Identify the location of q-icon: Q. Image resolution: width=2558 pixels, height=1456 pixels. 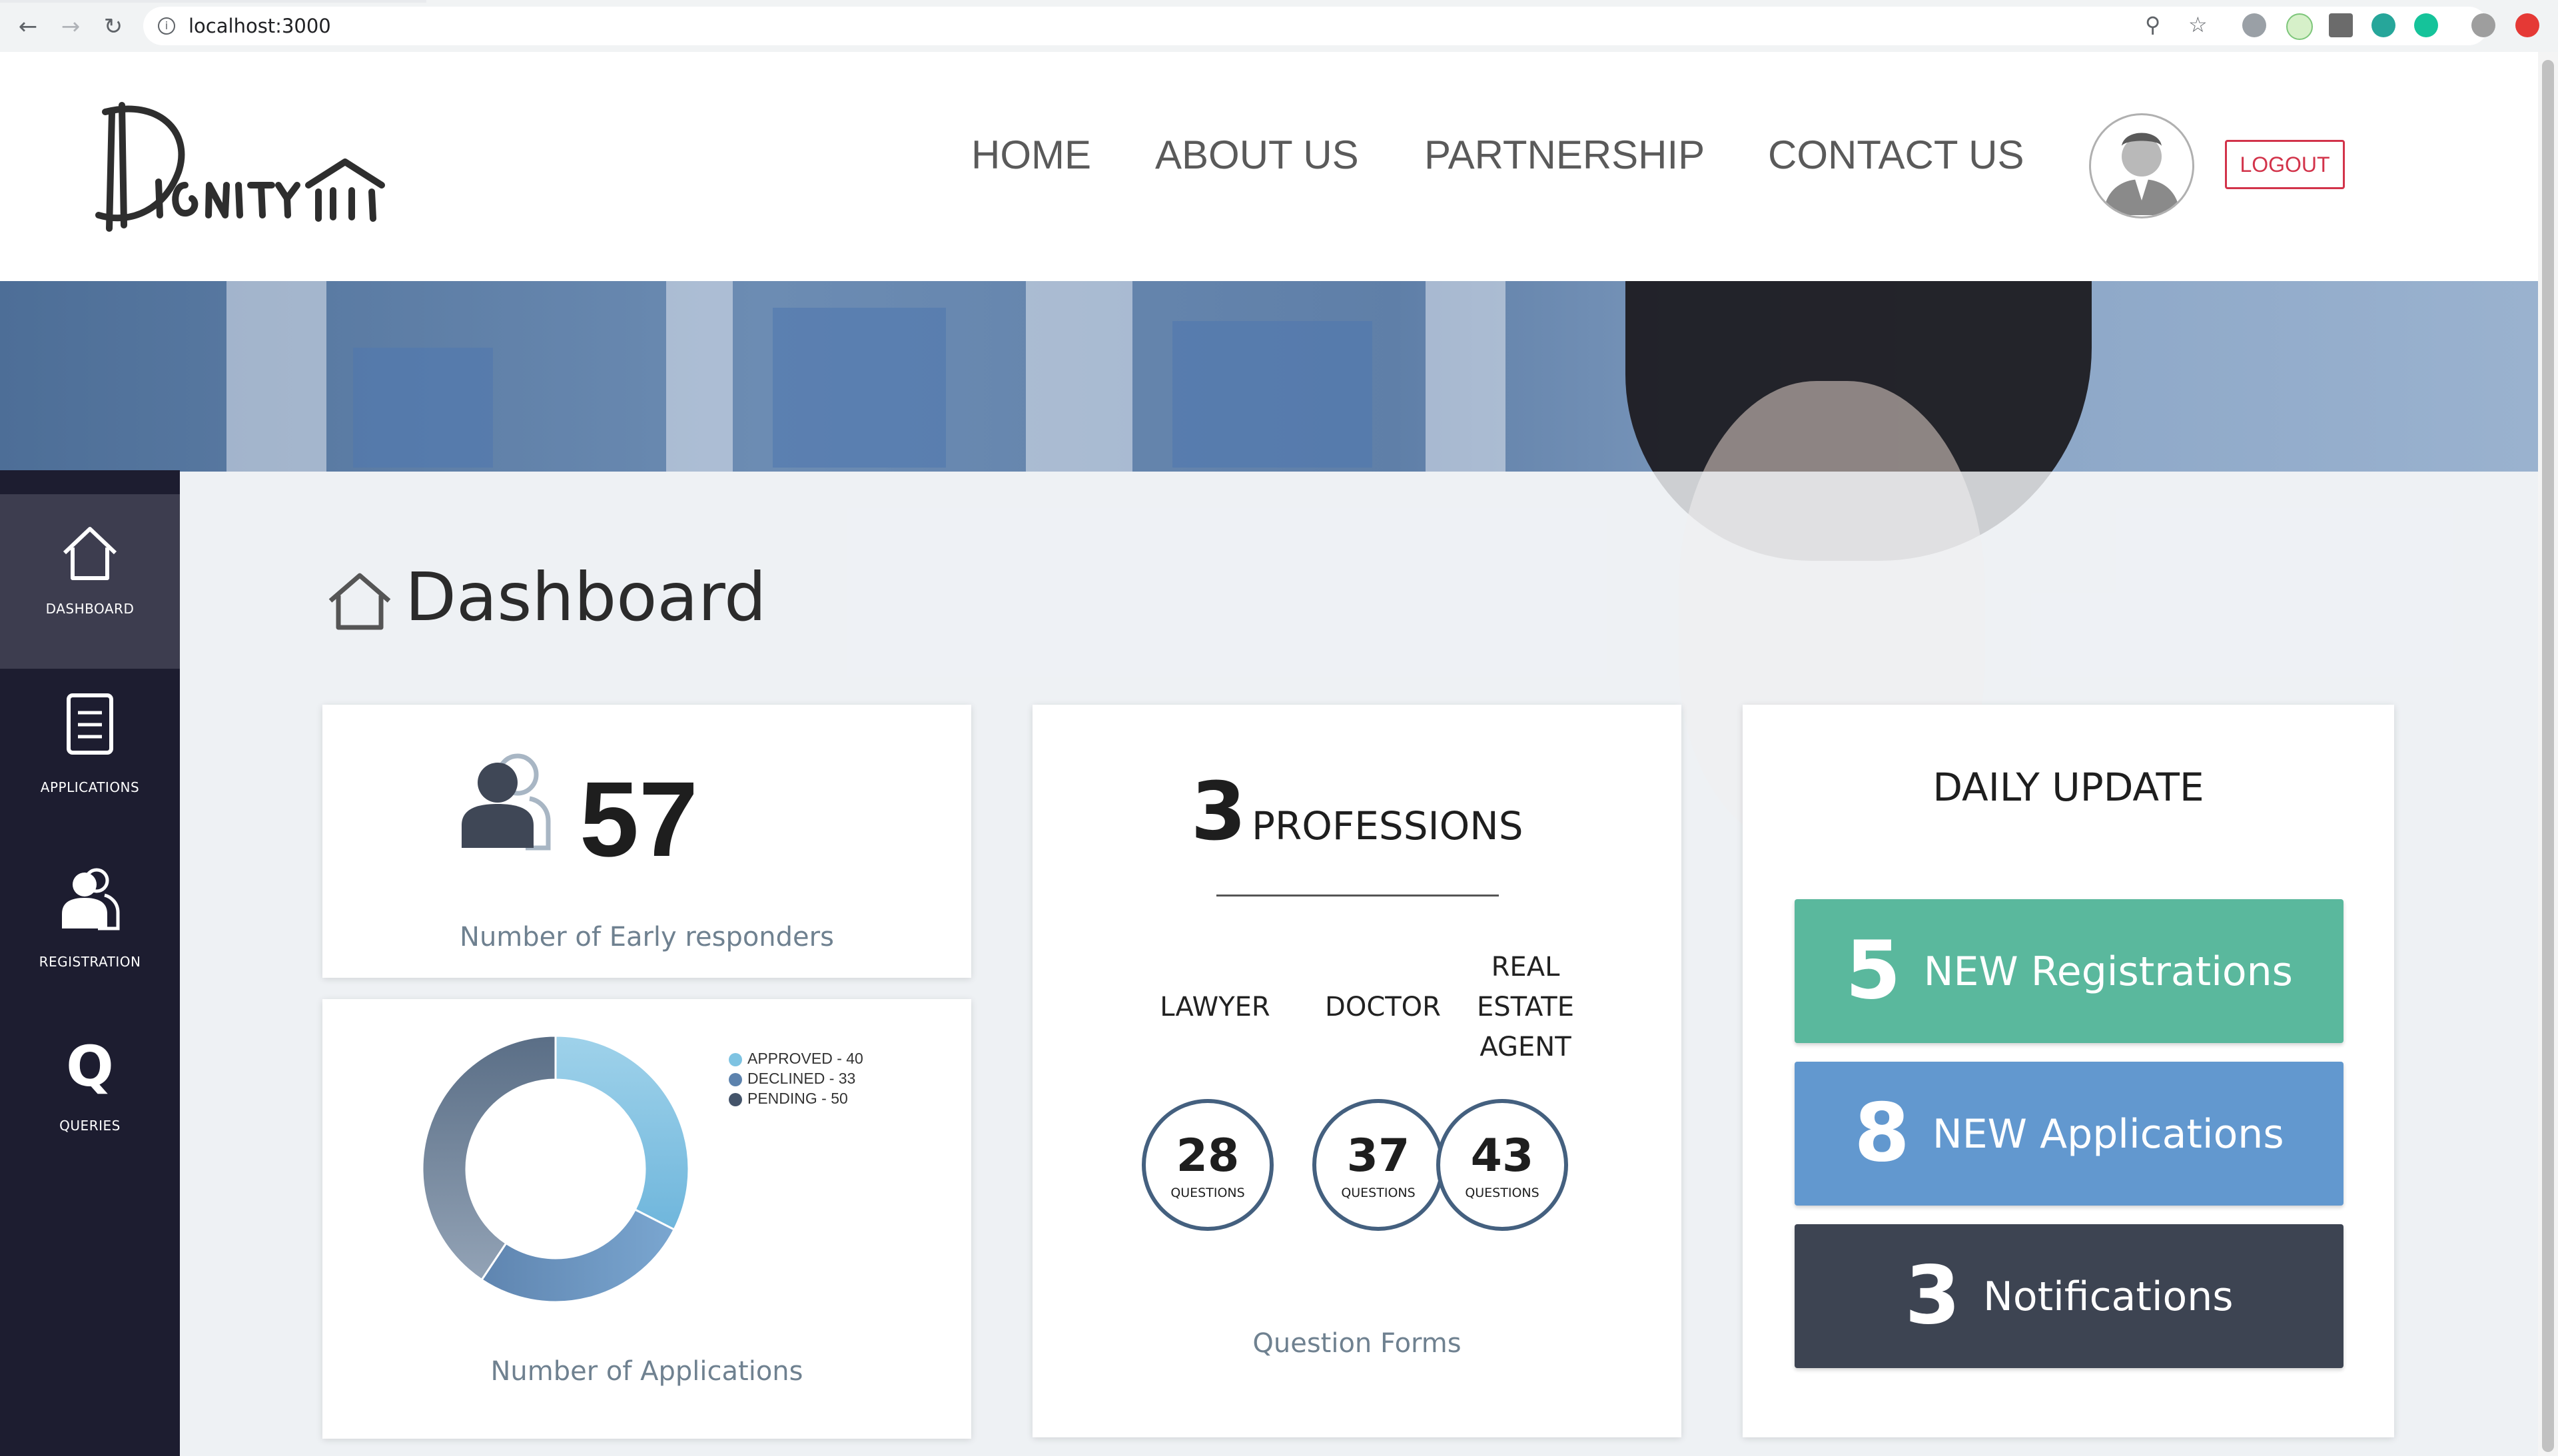
(89, 1066).